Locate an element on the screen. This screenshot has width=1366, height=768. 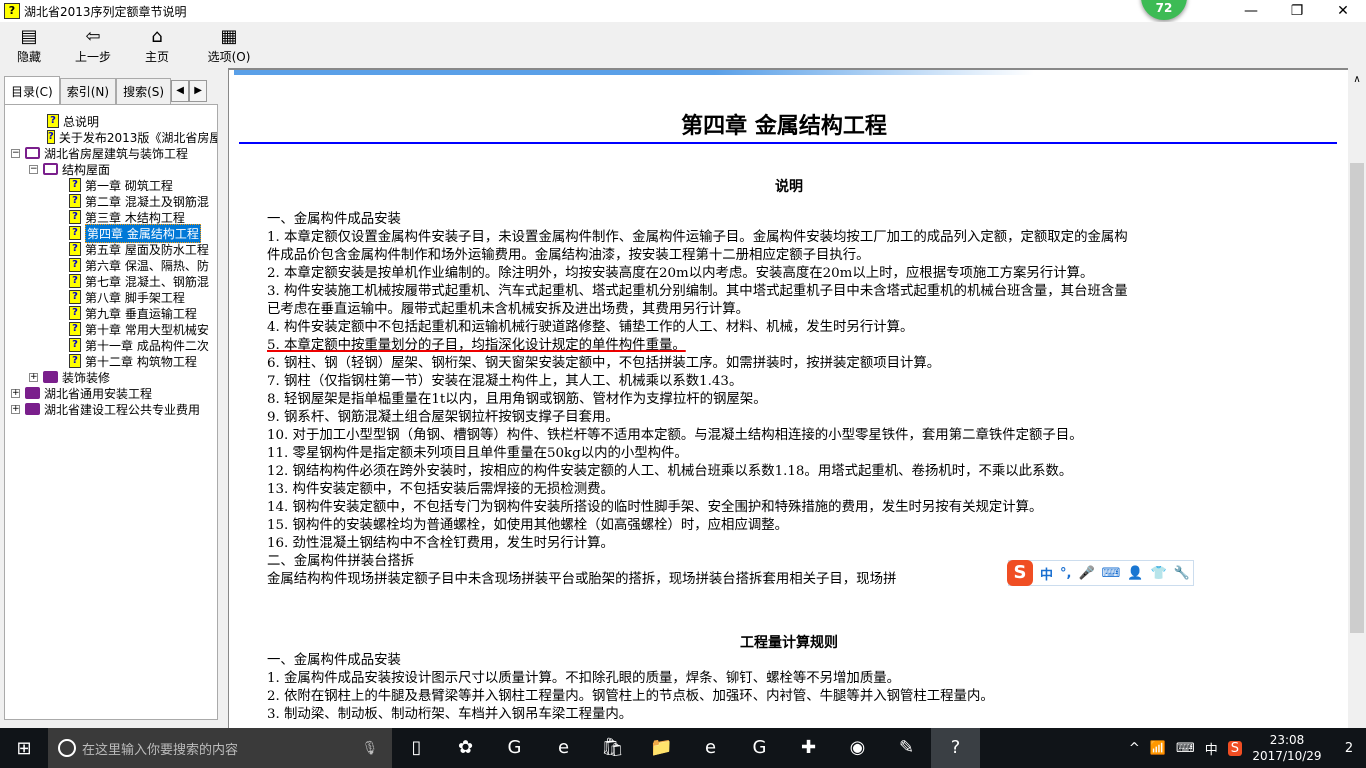
hide-button: ▤ 隐藏 is located at coordinates (29, 45).